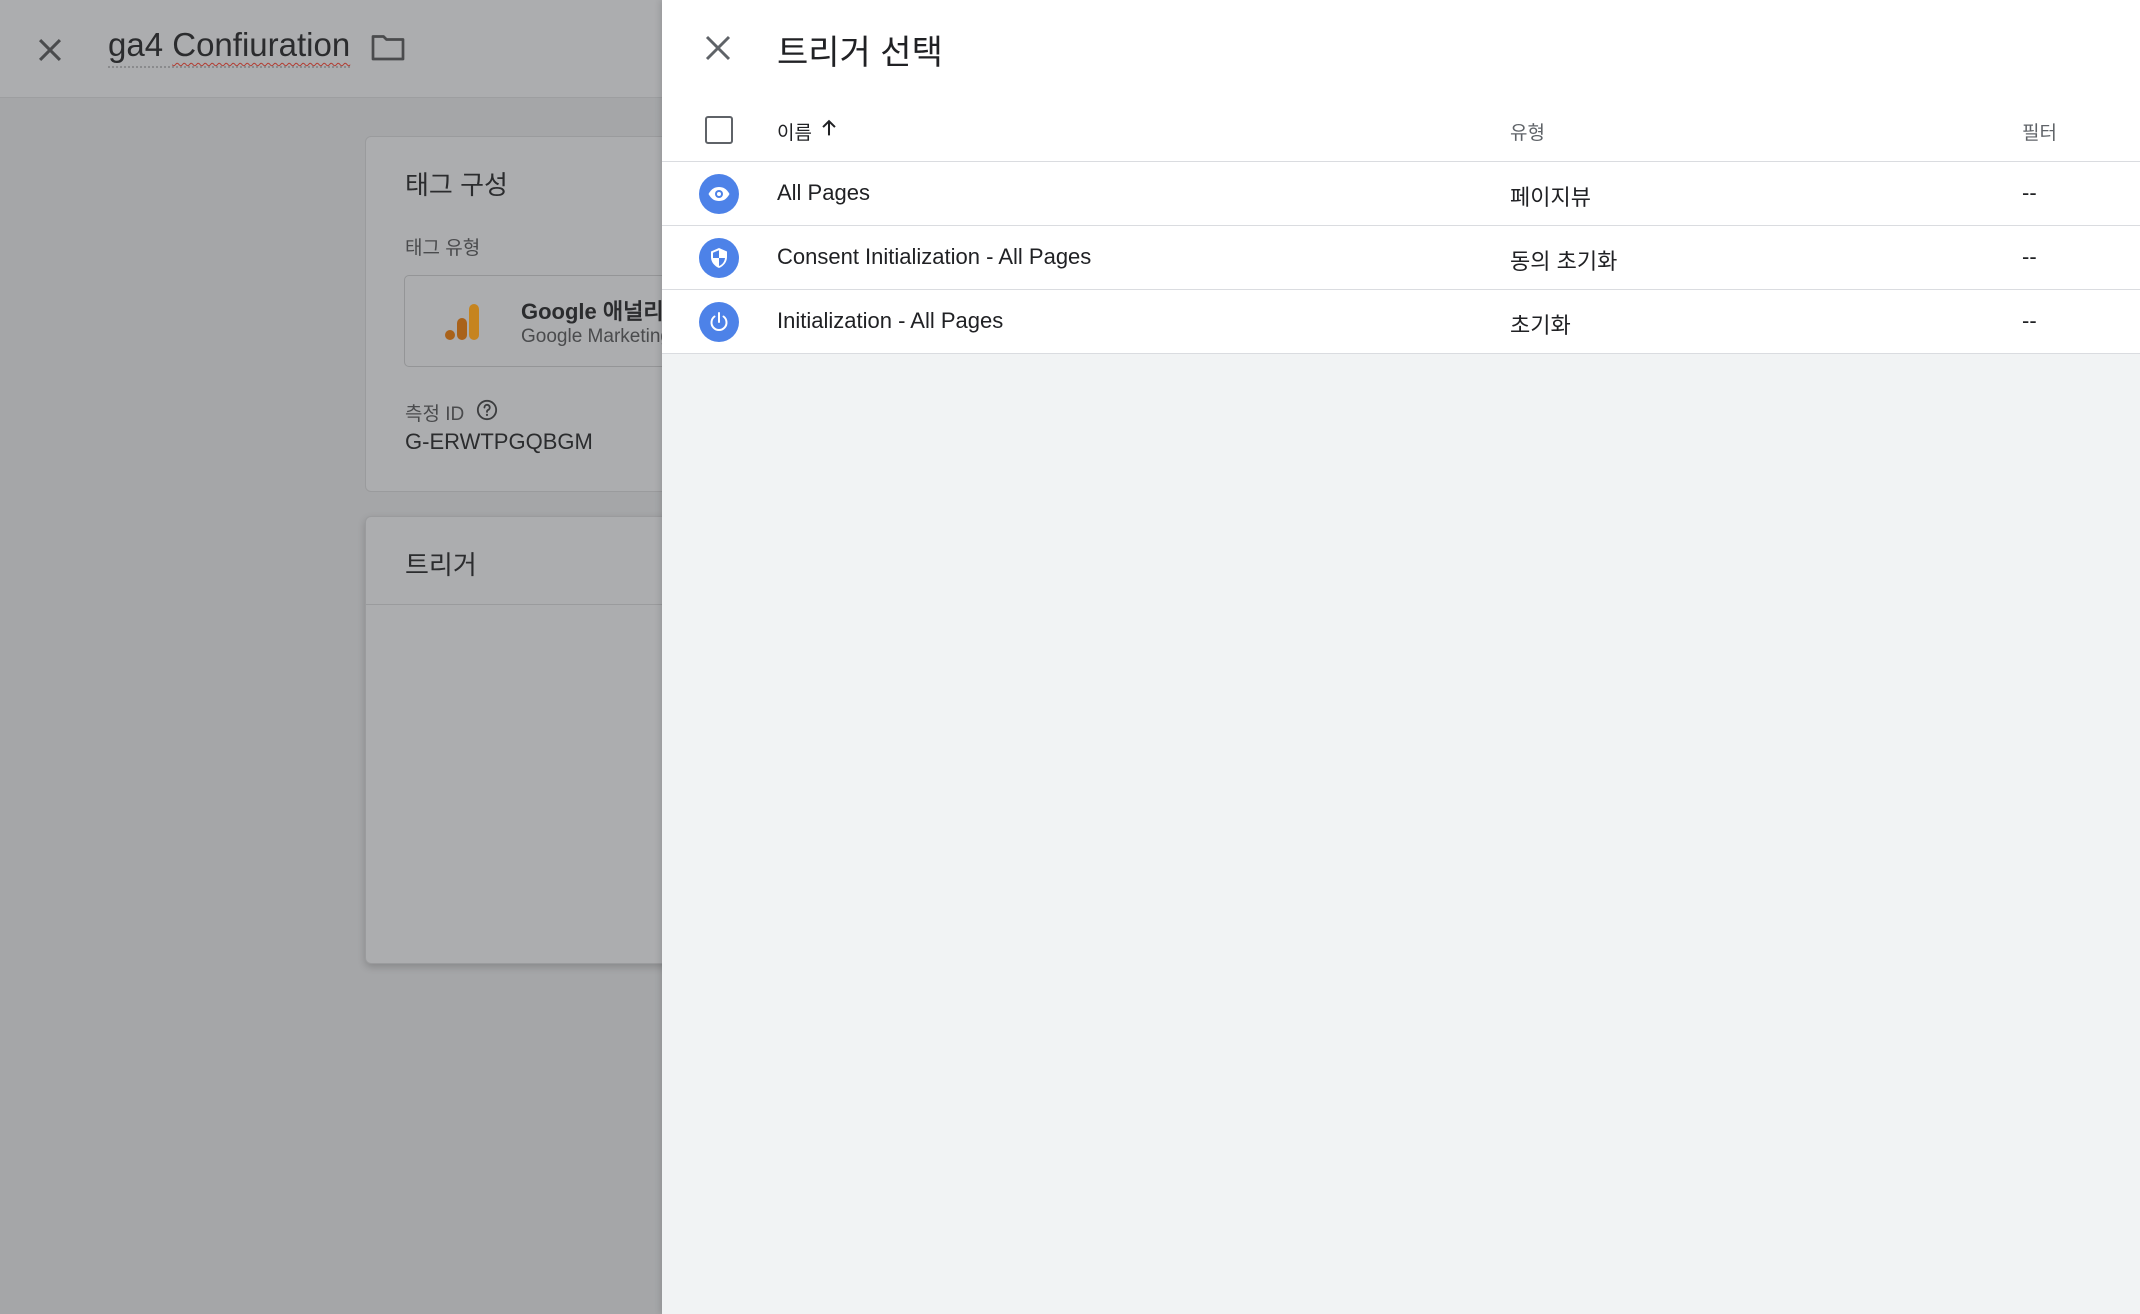 The image size is (2140, 1314). Describe the element at coordinates (443, 248) in the screenshot. I see `tag-type-label: 태그 유형` at that location.